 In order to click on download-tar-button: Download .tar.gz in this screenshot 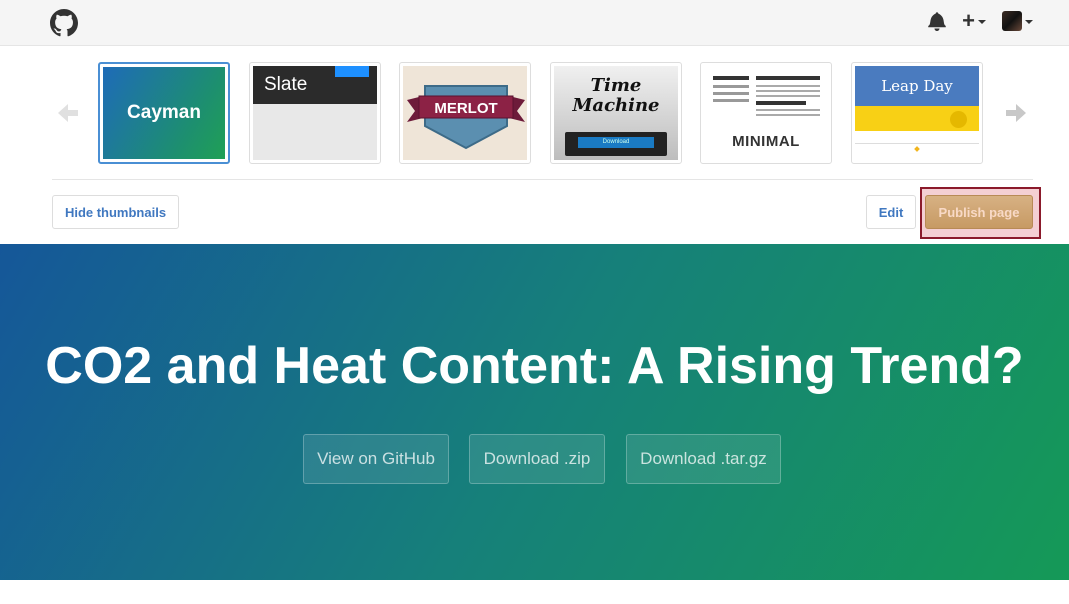, I will do `click(703, 459)`.